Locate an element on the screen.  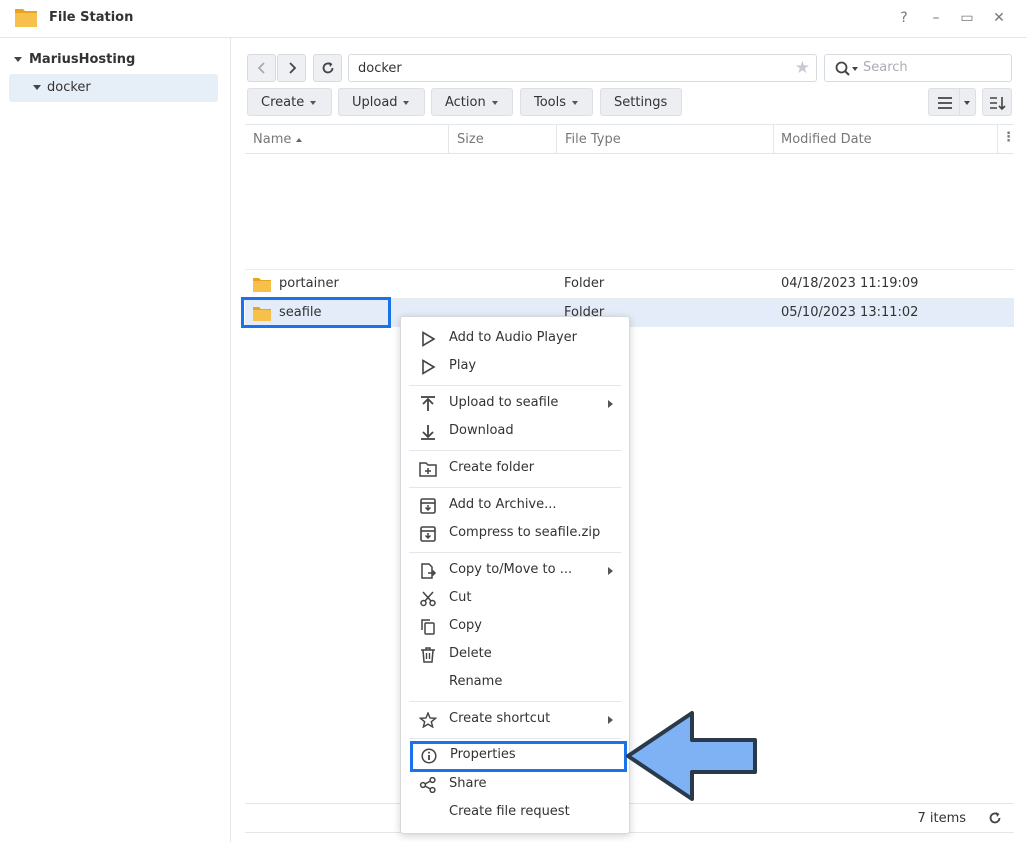
upload-icon is located at coordinates (428, 403).